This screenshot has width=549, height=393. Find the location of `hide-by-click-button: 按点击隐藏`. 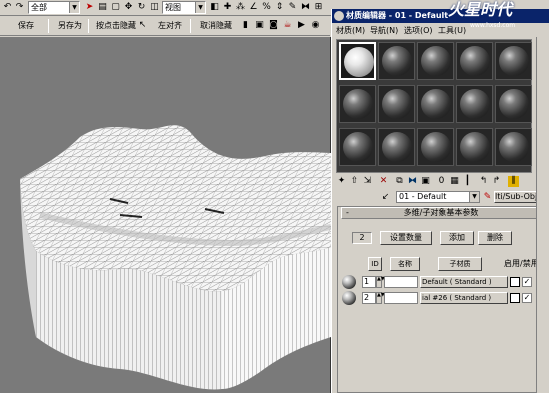

hide-by-click-button: 按点击隐藏 is located at coordinates (116, 25).